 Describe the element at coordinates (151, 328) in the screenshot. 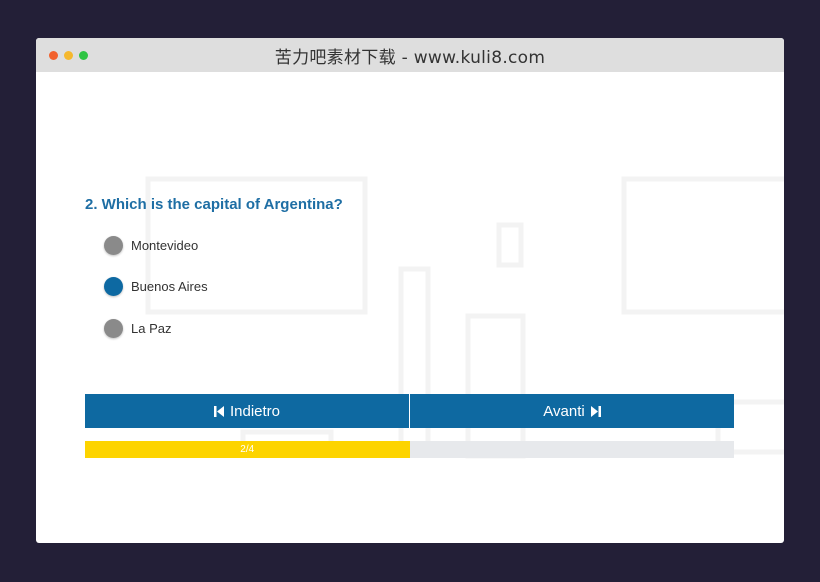

I see `option-label: La Paz` at that location.